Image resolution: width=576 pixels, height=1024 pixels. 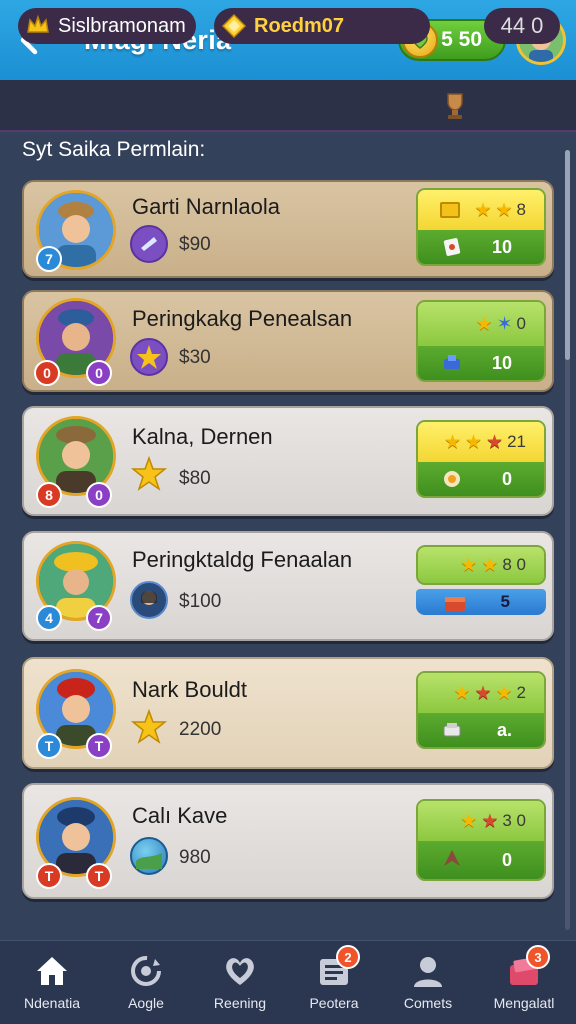 What do you see at coordinates (481, 602) in the screenshot?
I see `reward-bottom: 5` at bounding box center [481, 602].